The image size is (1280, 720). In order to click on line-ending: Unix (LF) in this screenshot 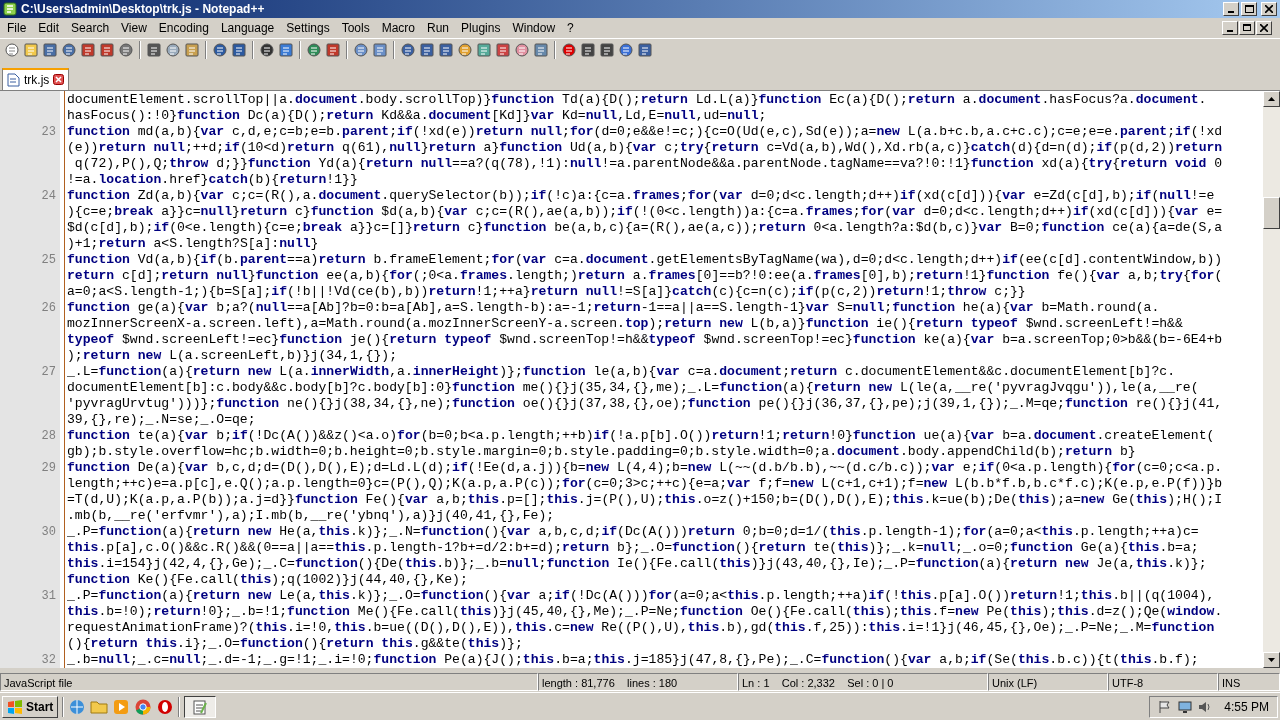, I will do `click(1048, 682)`.